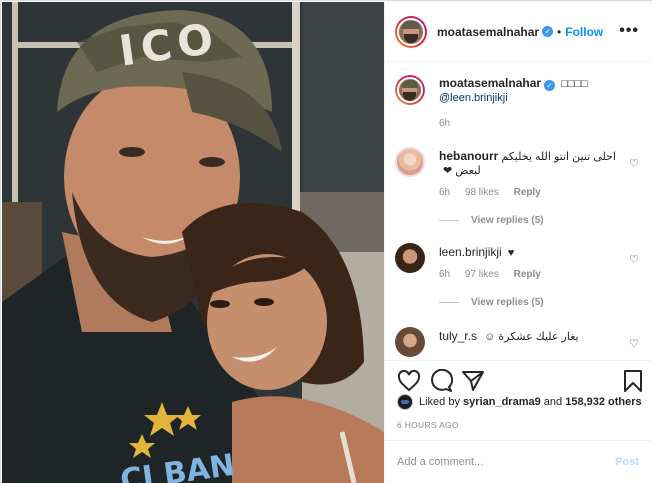 The height and width of the screenshot is (483, 652). What do you see at coordinates (473, 98) in the screenshot?
I see `caption-mention-link: @leen.brinjikji` at bounding box center [473, 98].